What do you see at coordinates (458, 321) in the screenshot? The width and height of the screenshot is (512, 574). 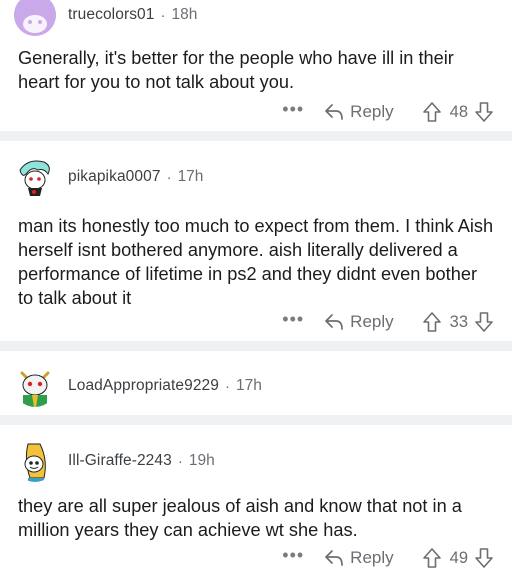 I see `vote-count: 33` at bounding box center [458, 321].